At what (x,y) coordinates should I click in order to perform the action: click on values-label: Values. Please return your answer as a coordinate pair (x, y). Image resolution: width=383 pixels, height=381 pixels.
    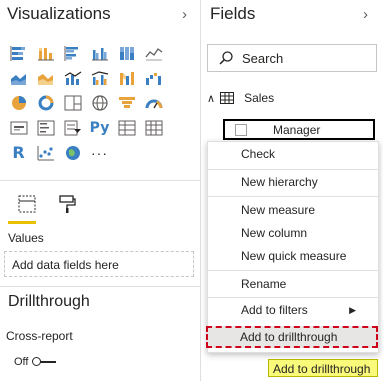
    Looking at the image, I should click on (26, 238).